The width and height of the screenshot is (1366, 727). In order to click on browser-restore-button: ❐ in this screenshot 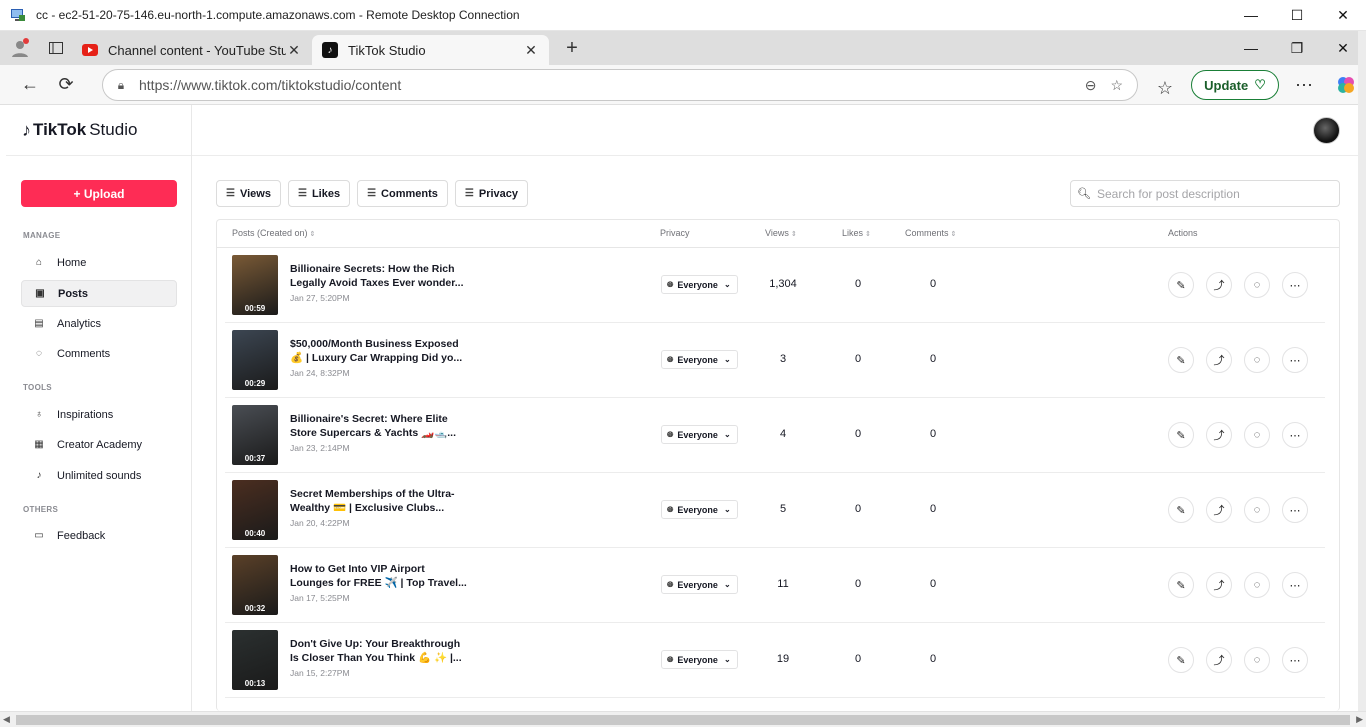, I will do `click(1297, 48)`.